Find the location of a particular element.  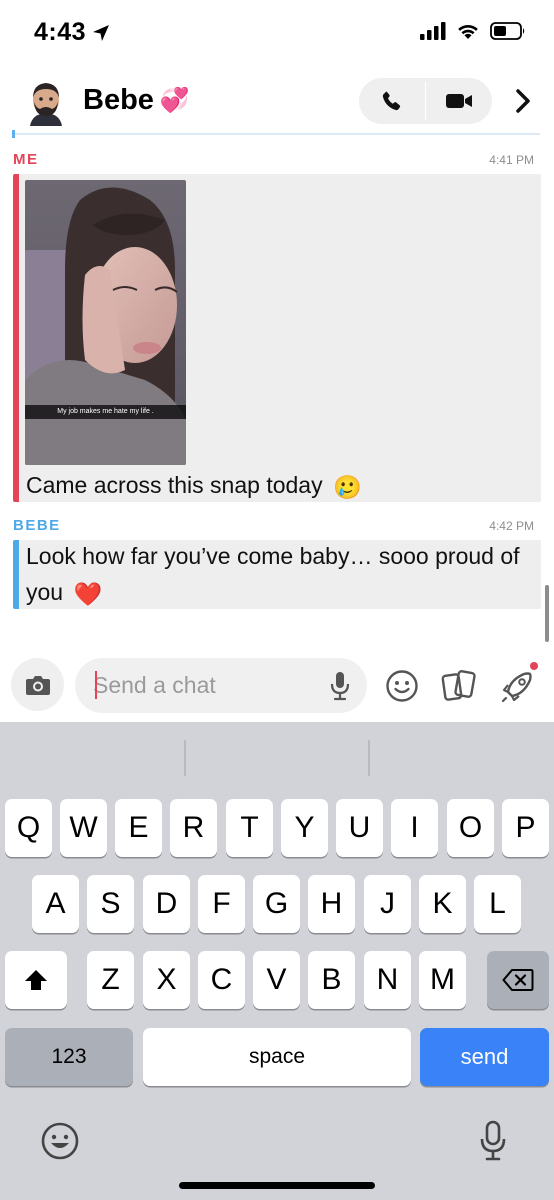

key-d: D is located at coordinates (166, 904).